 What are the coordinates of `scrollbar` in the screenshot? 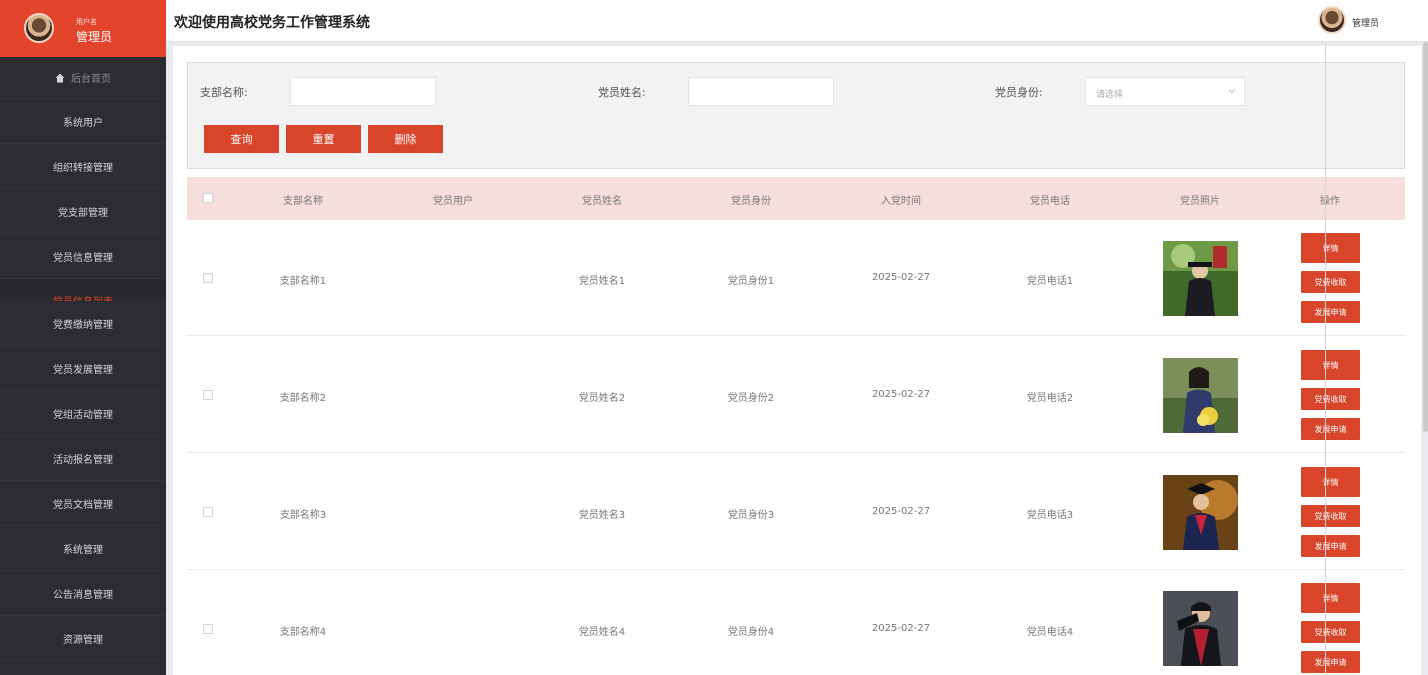 It's located at (1425, 237).